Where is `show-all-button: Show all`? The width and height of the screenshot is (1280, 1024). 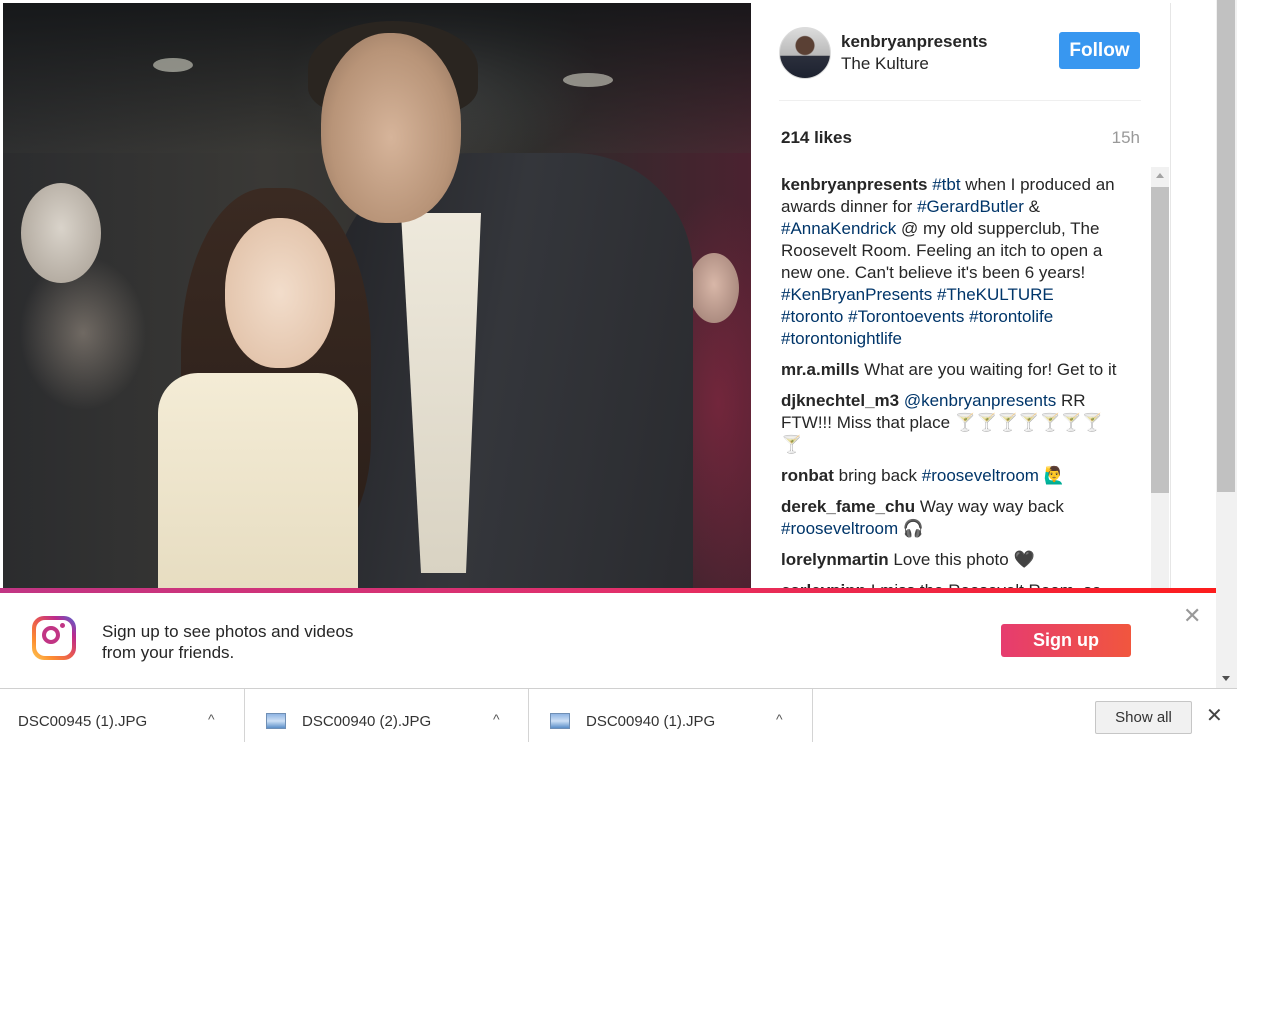 show-all-button: Show all is located at coordinates (1143, 717).